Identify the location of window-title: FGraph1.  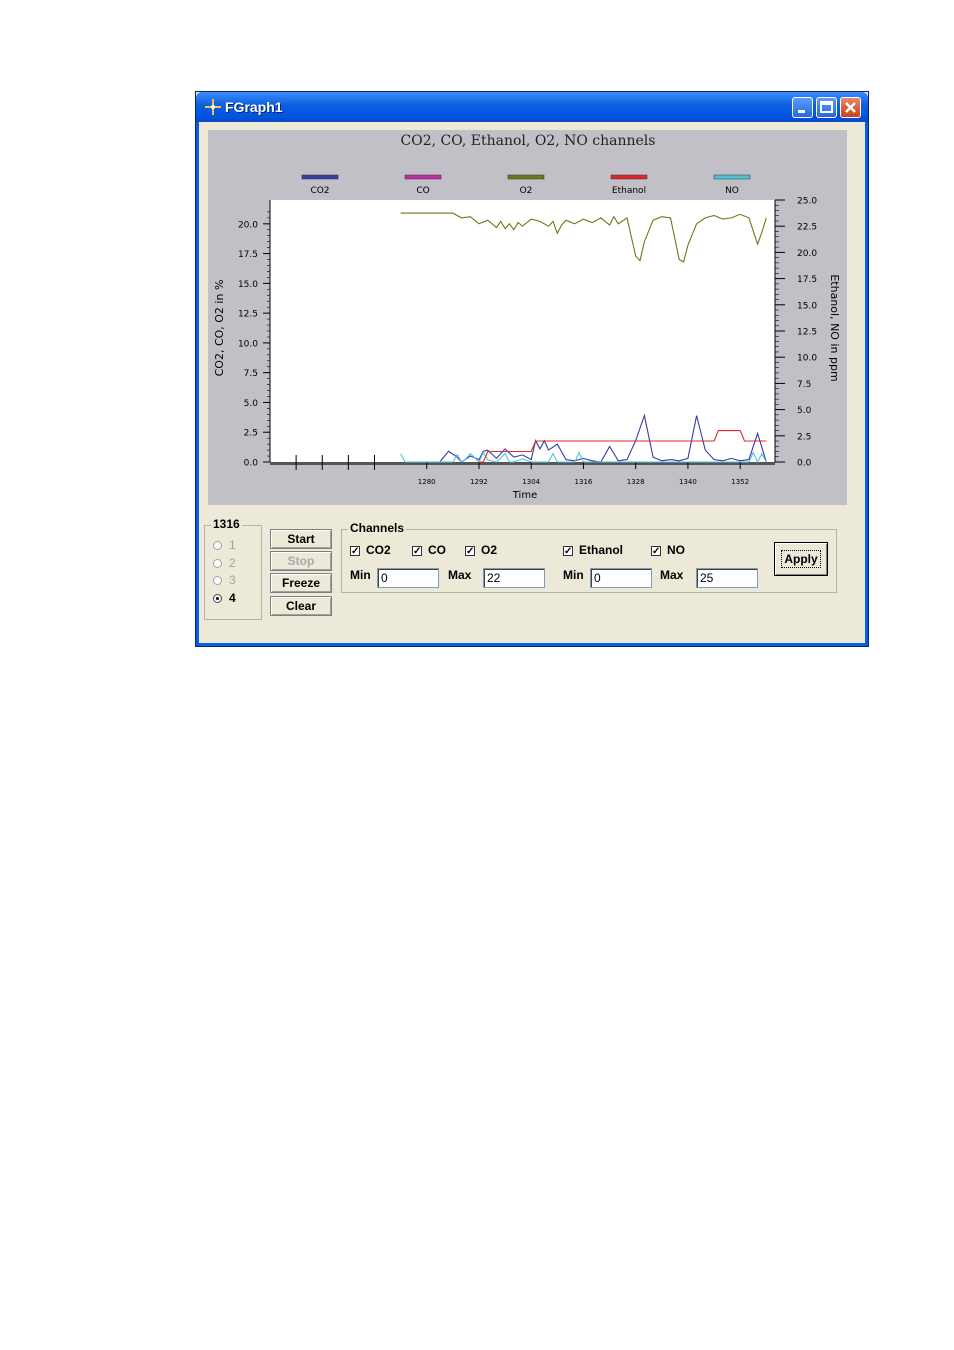
(254, 107).